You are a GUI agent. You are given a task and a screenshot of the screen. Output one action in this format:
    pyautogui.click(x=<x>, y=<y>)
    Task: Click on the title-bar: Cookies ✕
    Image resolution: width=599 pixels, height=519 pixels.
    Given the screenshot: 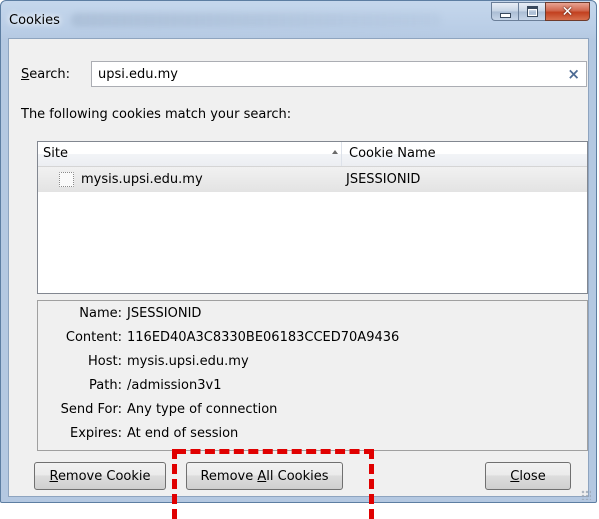 What is the action you would take?
    pyautogui.click(x=298, y=20)
    